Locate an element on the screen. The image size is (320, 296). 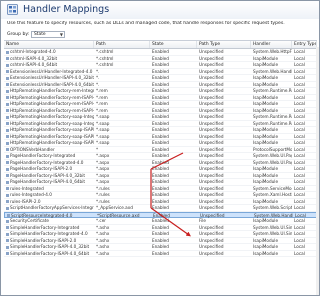
group-by-label: Group by: is located at coordinates (18, 34).